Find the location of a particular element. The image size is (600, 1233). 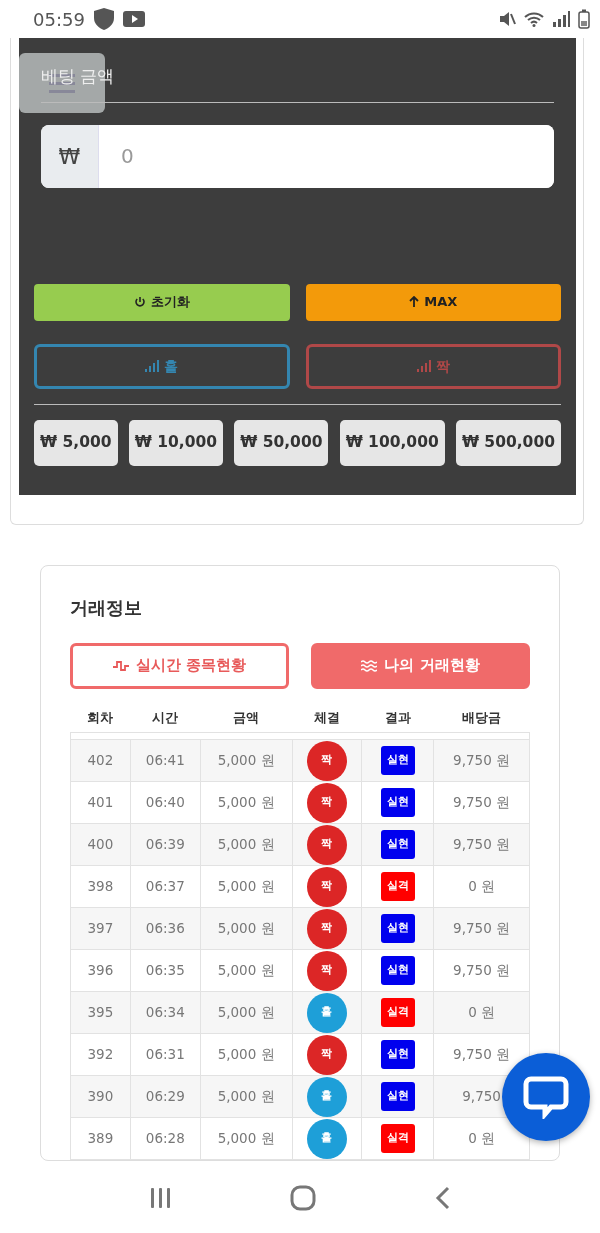

table-cell: 402 is located at coordinates (100, 760).